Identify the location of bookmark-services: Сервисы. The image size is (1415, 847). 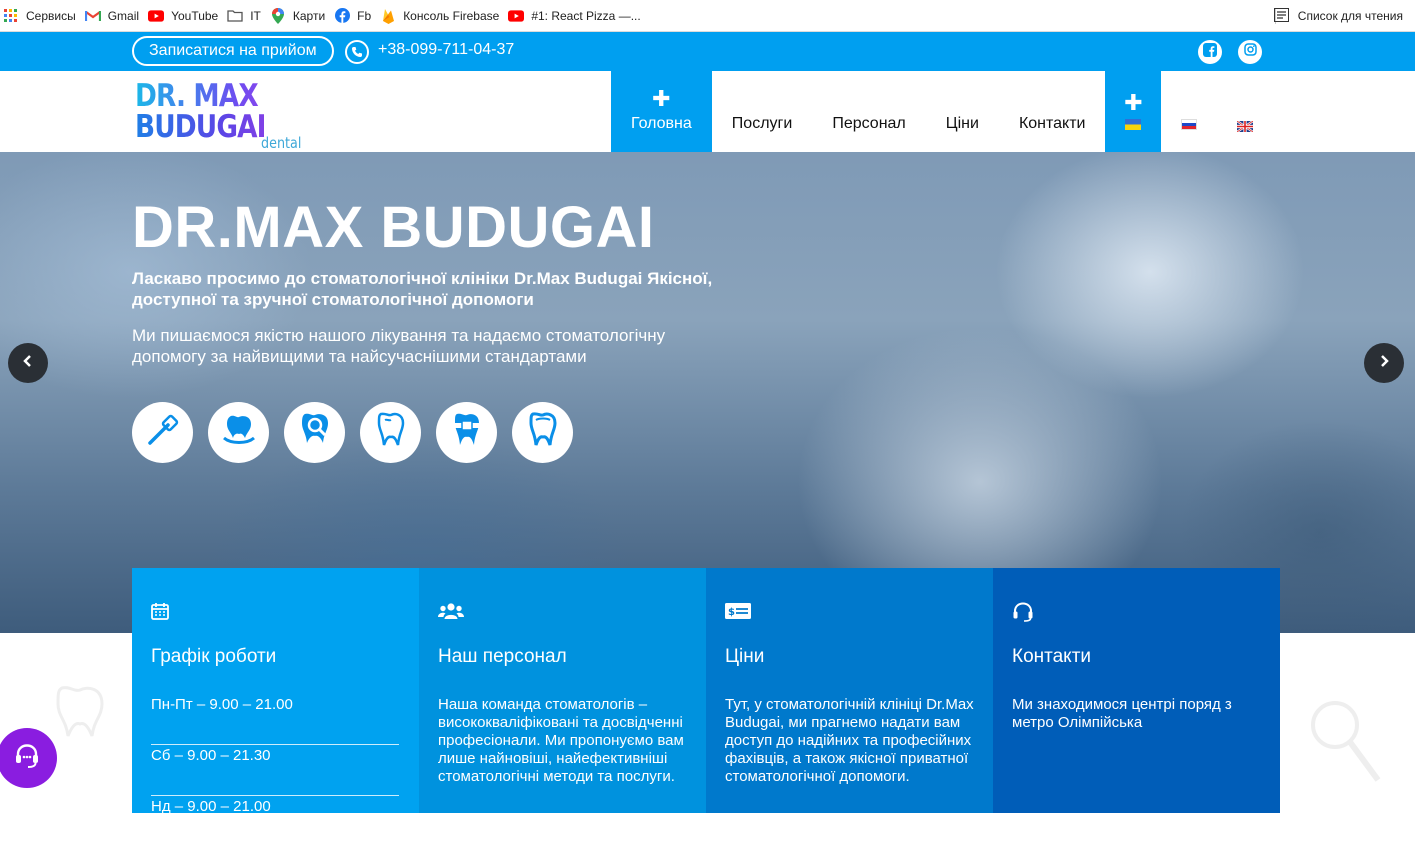
(44, 16).